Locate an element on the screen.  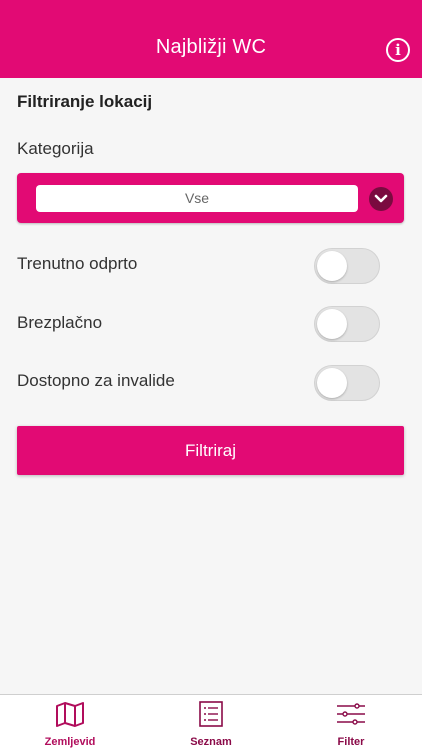
accessible-toggle is located at coordinates (347, 383).